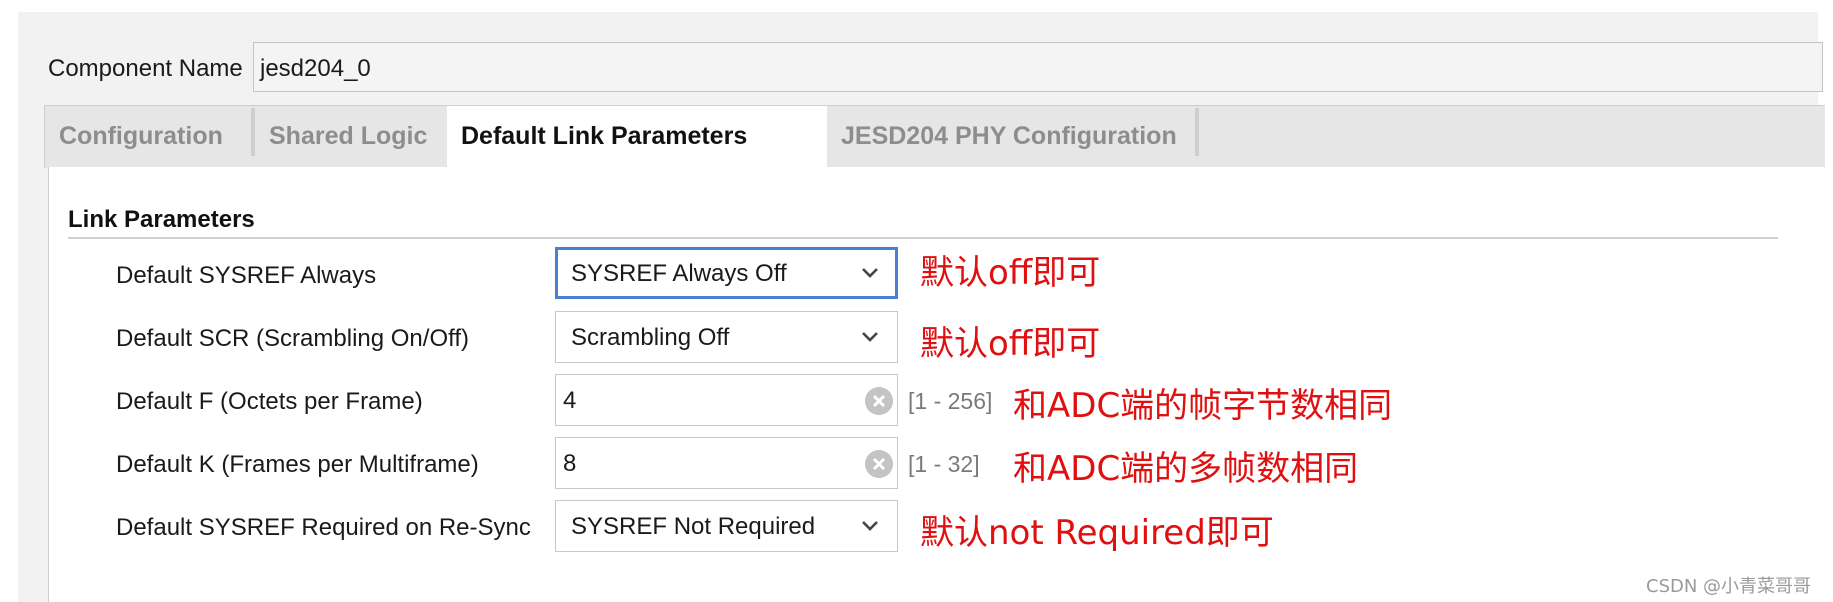  I want to click on sysref-always-dropdown: SYSREF Always Off, so click(726, 273).